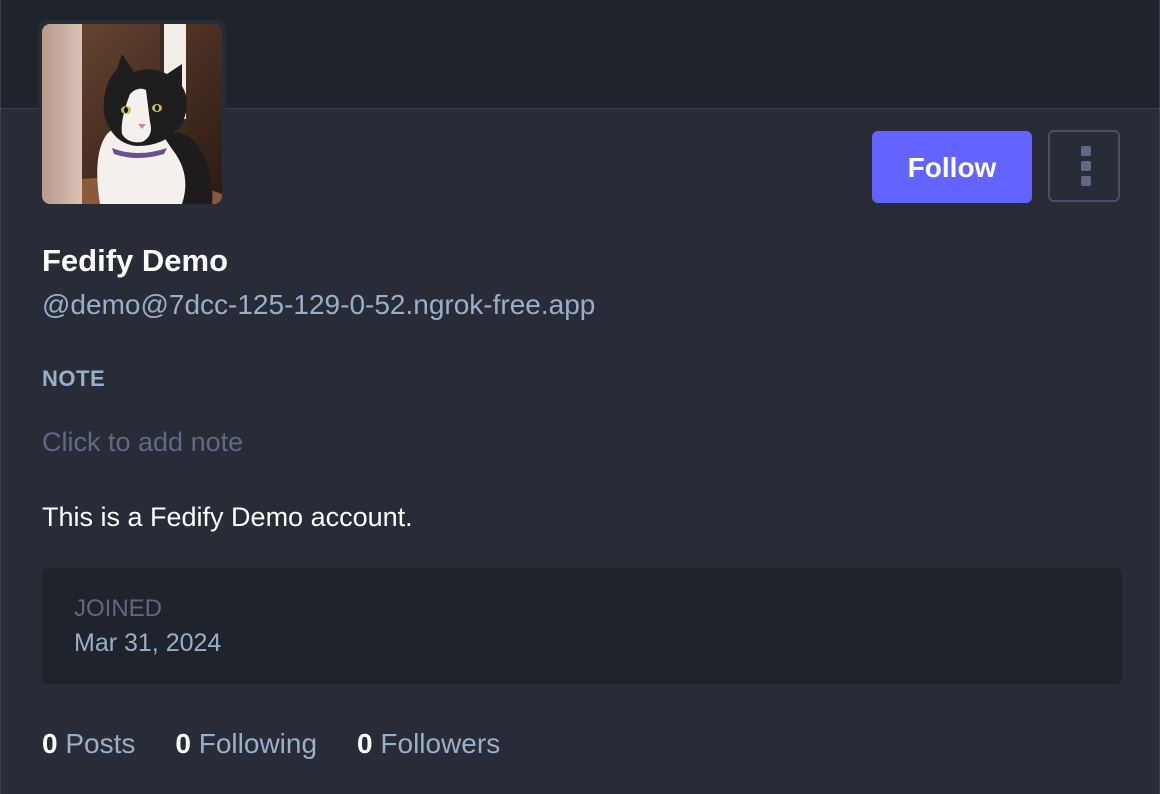 The width and height of the screenshot is (1160, 794). I want to click on account-handle: @demo@7dcc-125-129-0-52.ngrok-free.app, so click(319, 304).